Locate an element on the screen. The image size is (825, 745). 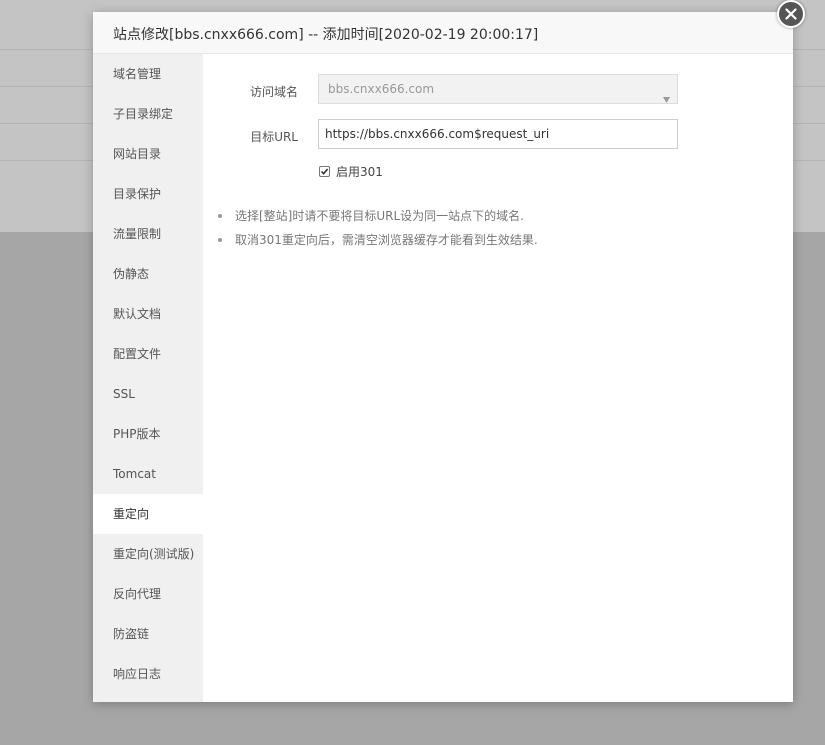
close-icon is located at coordinates (791, 14).